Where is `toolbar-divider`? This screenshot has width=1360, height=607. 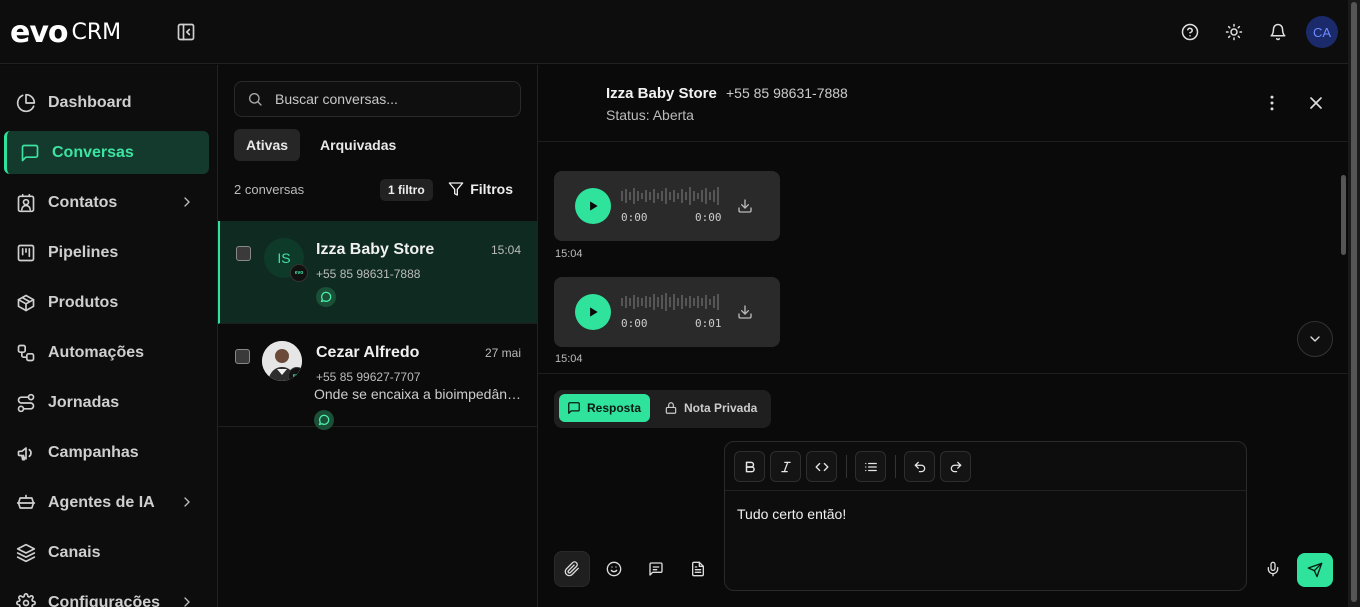 toolbar-divider is located at coordinates (846, 466).